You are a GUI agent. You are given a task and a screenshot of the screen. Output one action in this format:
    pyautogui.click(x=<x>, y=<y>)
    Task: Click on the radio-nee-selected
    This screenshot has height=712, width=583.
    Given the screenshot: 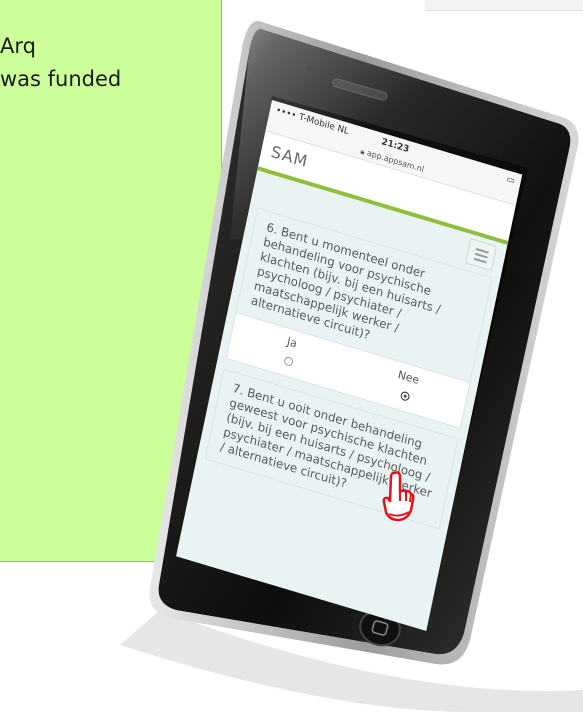 What is the action you would take?
    pyautogui.click(x=404, y=396)
    